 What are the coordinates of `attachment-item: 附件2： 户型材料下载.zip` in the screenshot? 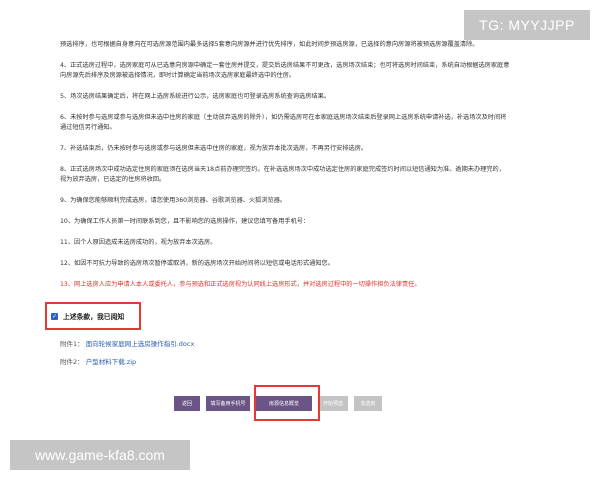 It's located at (98, 361).